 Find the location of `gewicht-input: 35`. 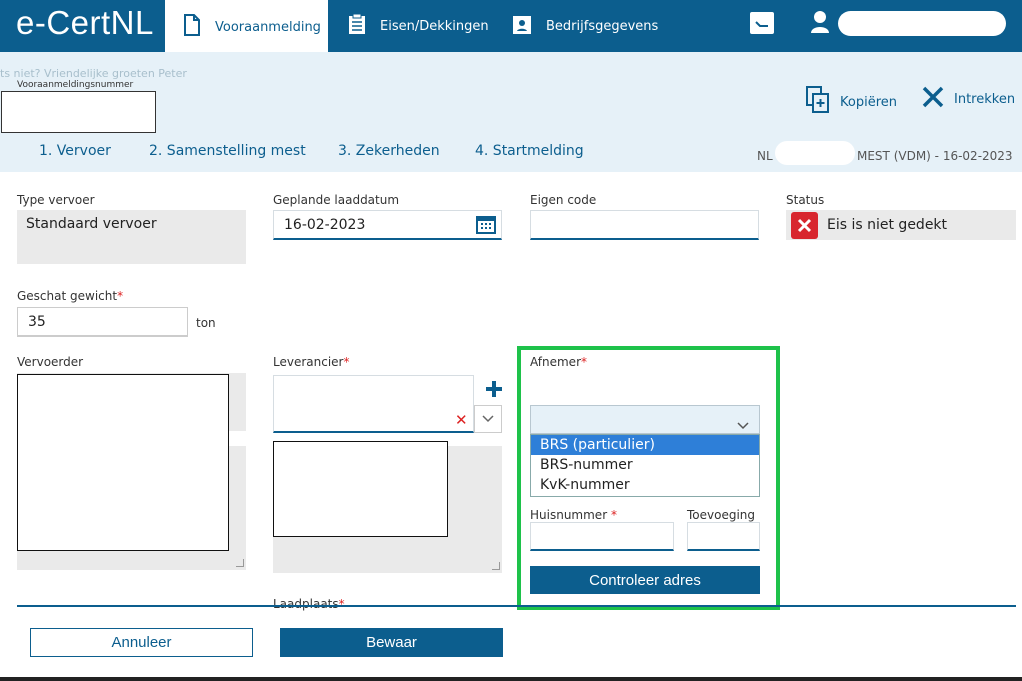

gewicht-input: 35 is located at coordinates (102, 322).